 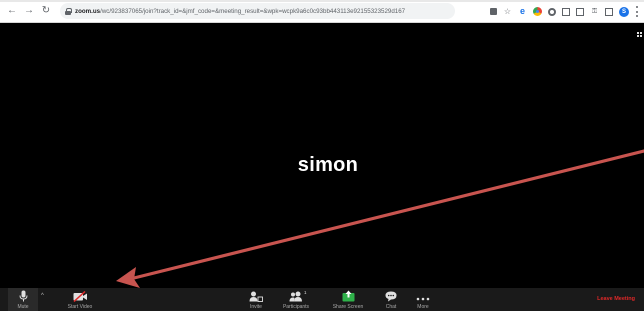 I want to click on mute-button: Mute, so click(x=23, y=299).